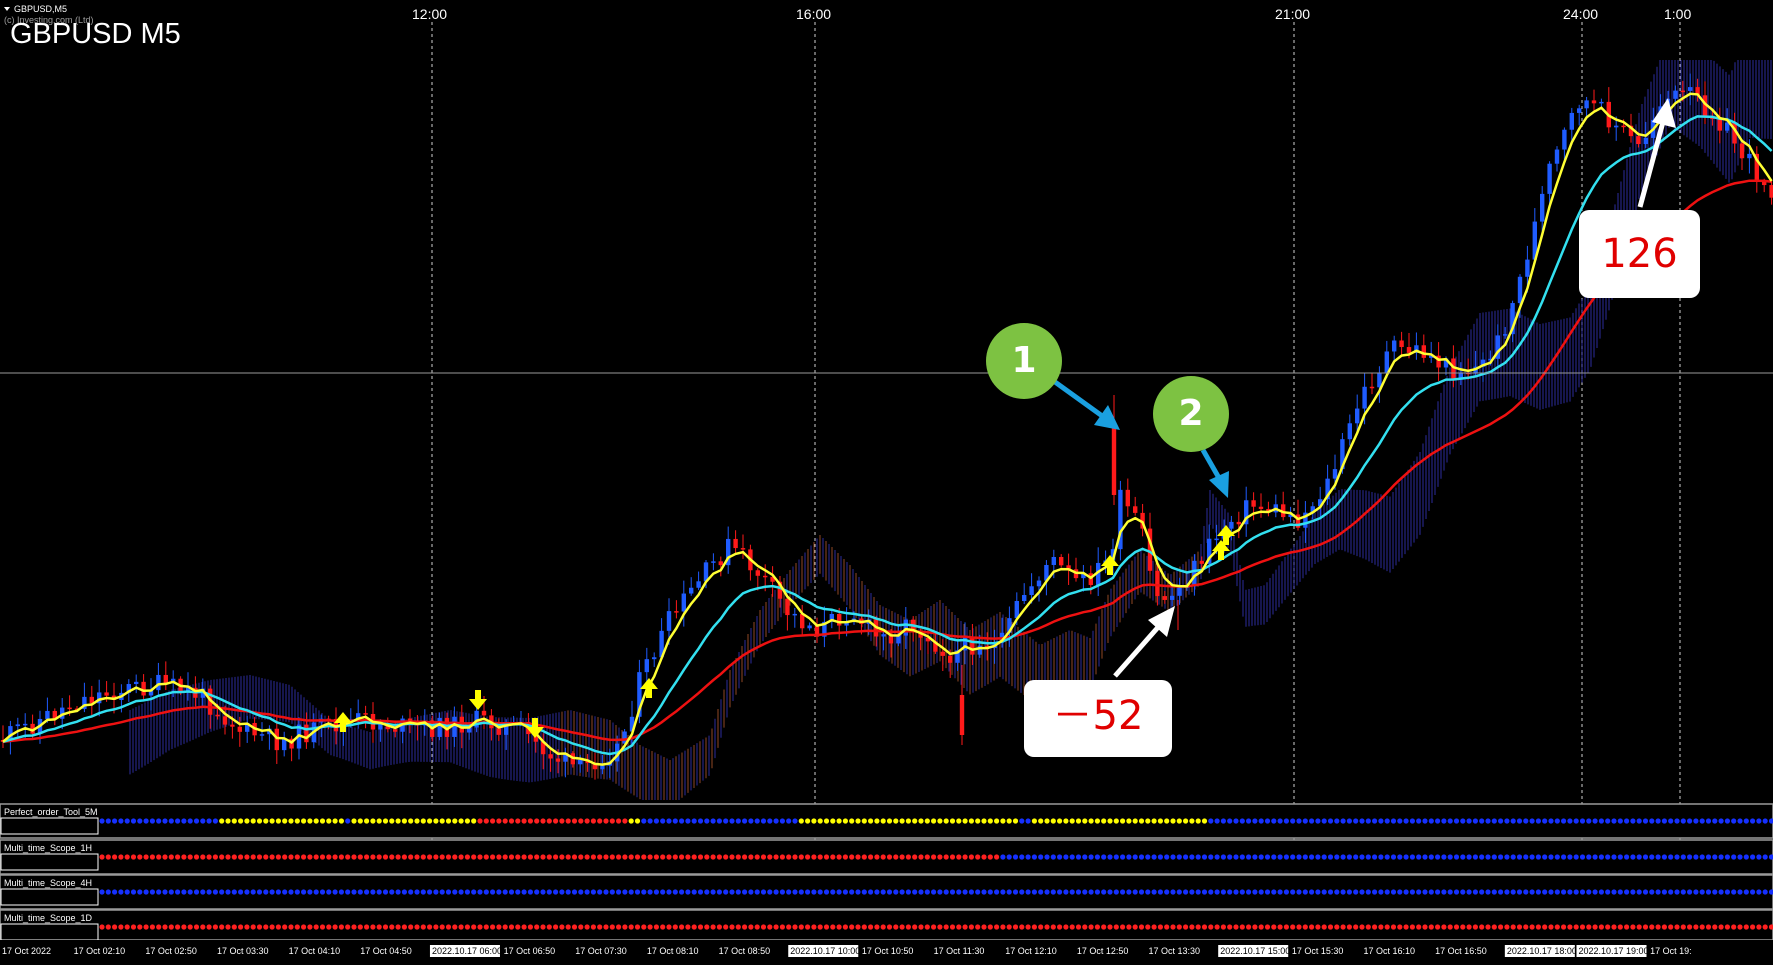  Describe the element at coordinates (7, 9) in the screenshot. I see `tab-dropdown-icon` at that location.